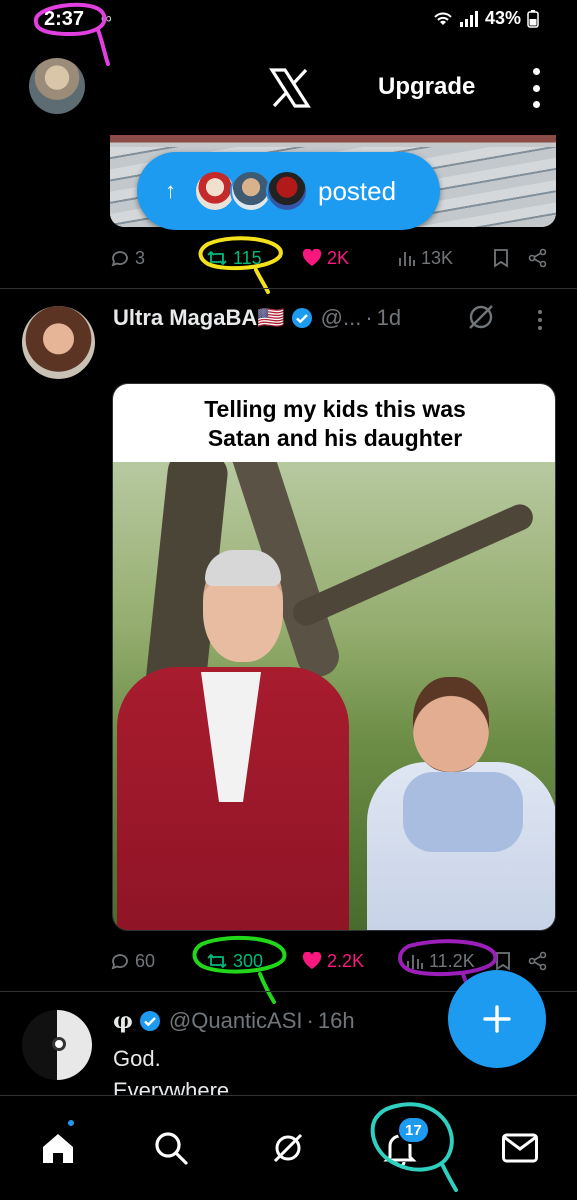 Image resolution: width=577 pixels, height=1200 pixels. I want to click on bookmark-icon, so click(501, 258).